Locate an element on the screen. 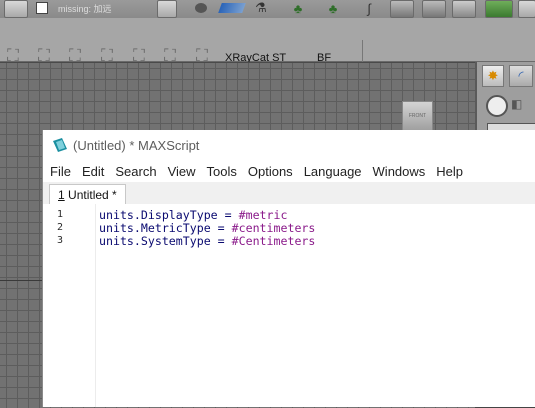  code-property: units.DisplayType = is located at coordinates (169, 215).